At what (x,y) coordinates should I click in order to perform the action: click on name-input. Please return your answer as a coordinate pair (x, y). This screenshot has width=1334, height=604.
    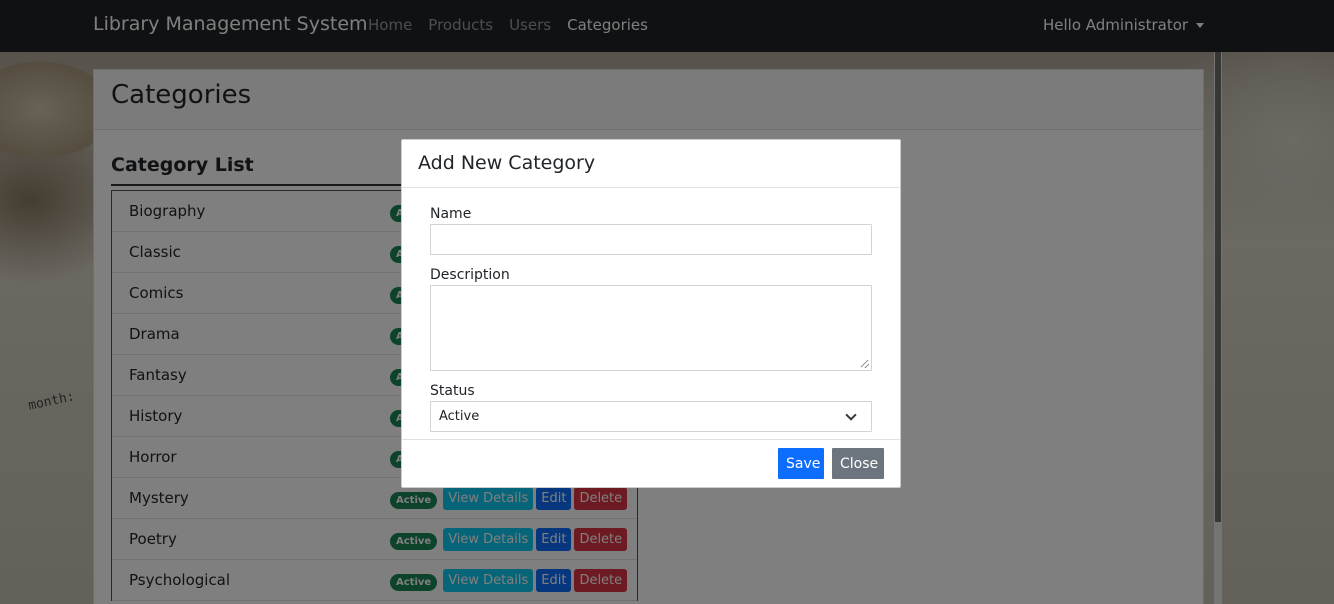
    Looking at the image, I should click on (651, 239).